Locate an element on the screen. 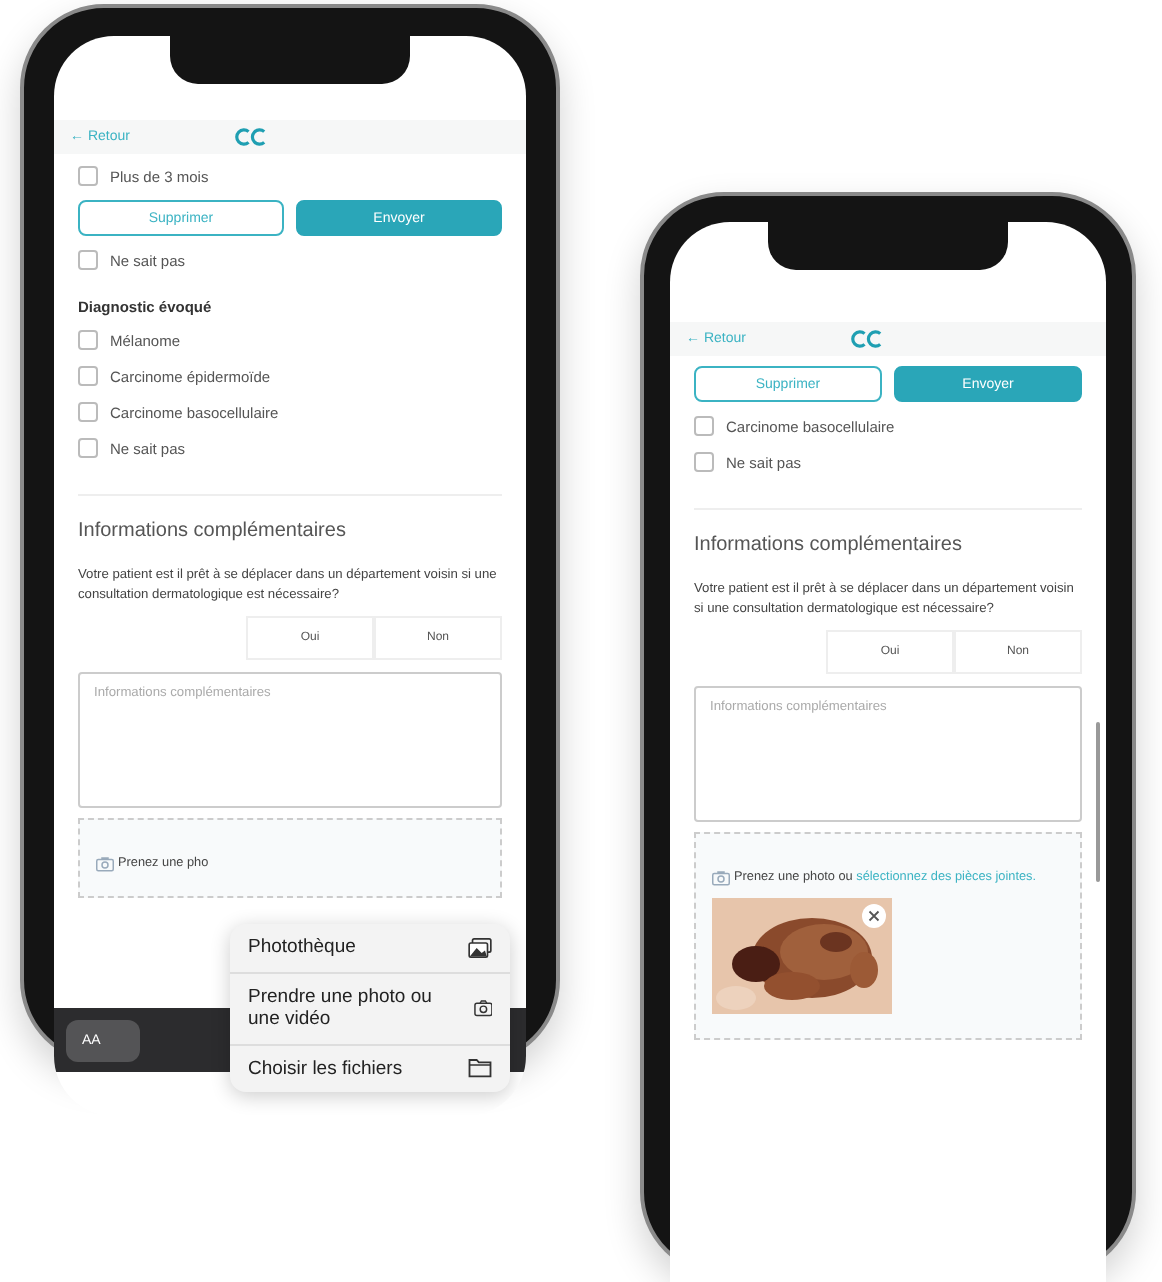  scrollbar is located at coordinates (1098, 802).